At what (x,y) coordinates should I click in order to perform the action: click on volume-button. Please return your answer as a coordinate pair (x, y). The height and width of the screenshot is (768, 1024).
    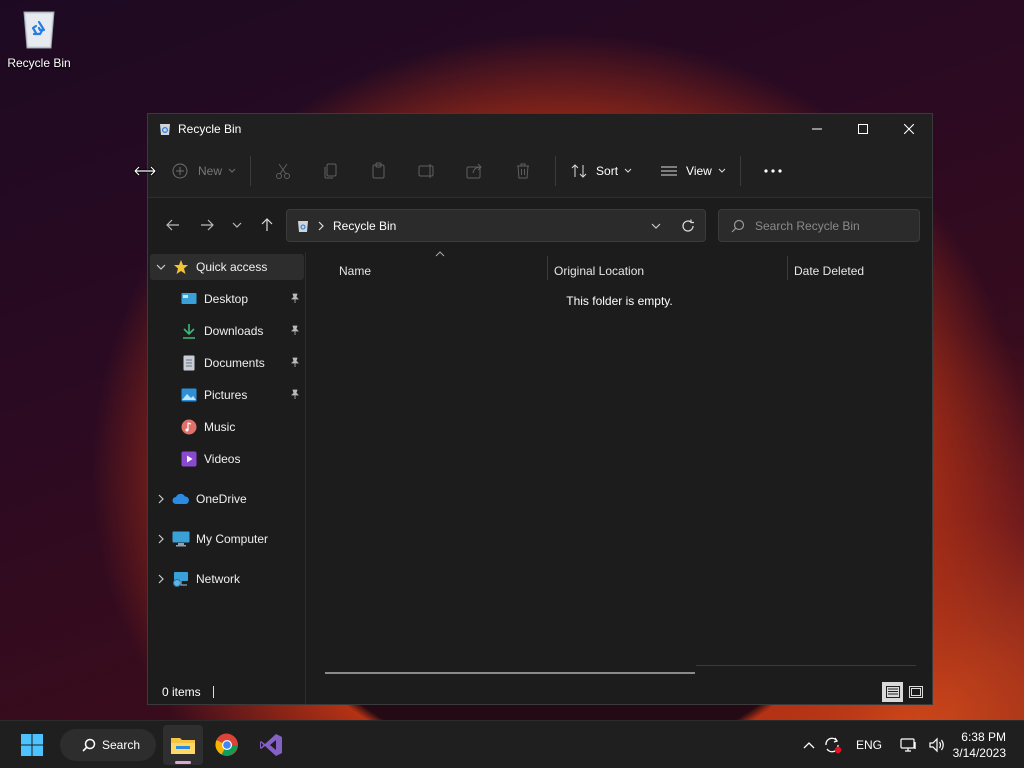
    Looking at the image, I should click on (937, 745).